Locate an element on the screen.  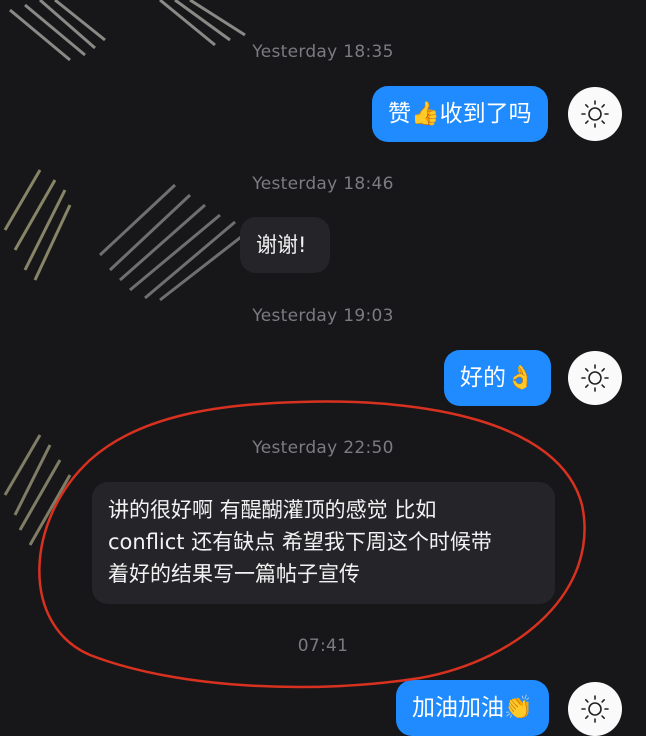
message-text: 好的👌 is located at coordinates (497, 378).